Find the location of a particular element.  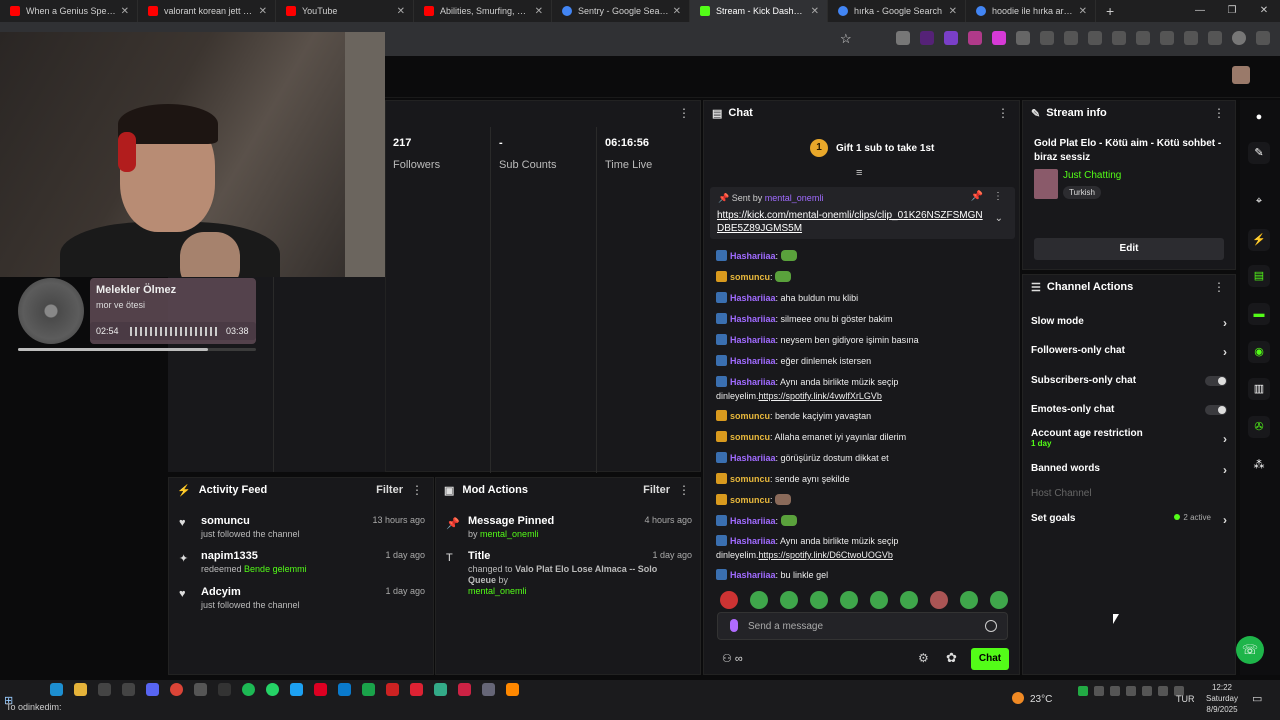

followers-only-row: Followers-only chat › is located at coordinates (1129, 352).